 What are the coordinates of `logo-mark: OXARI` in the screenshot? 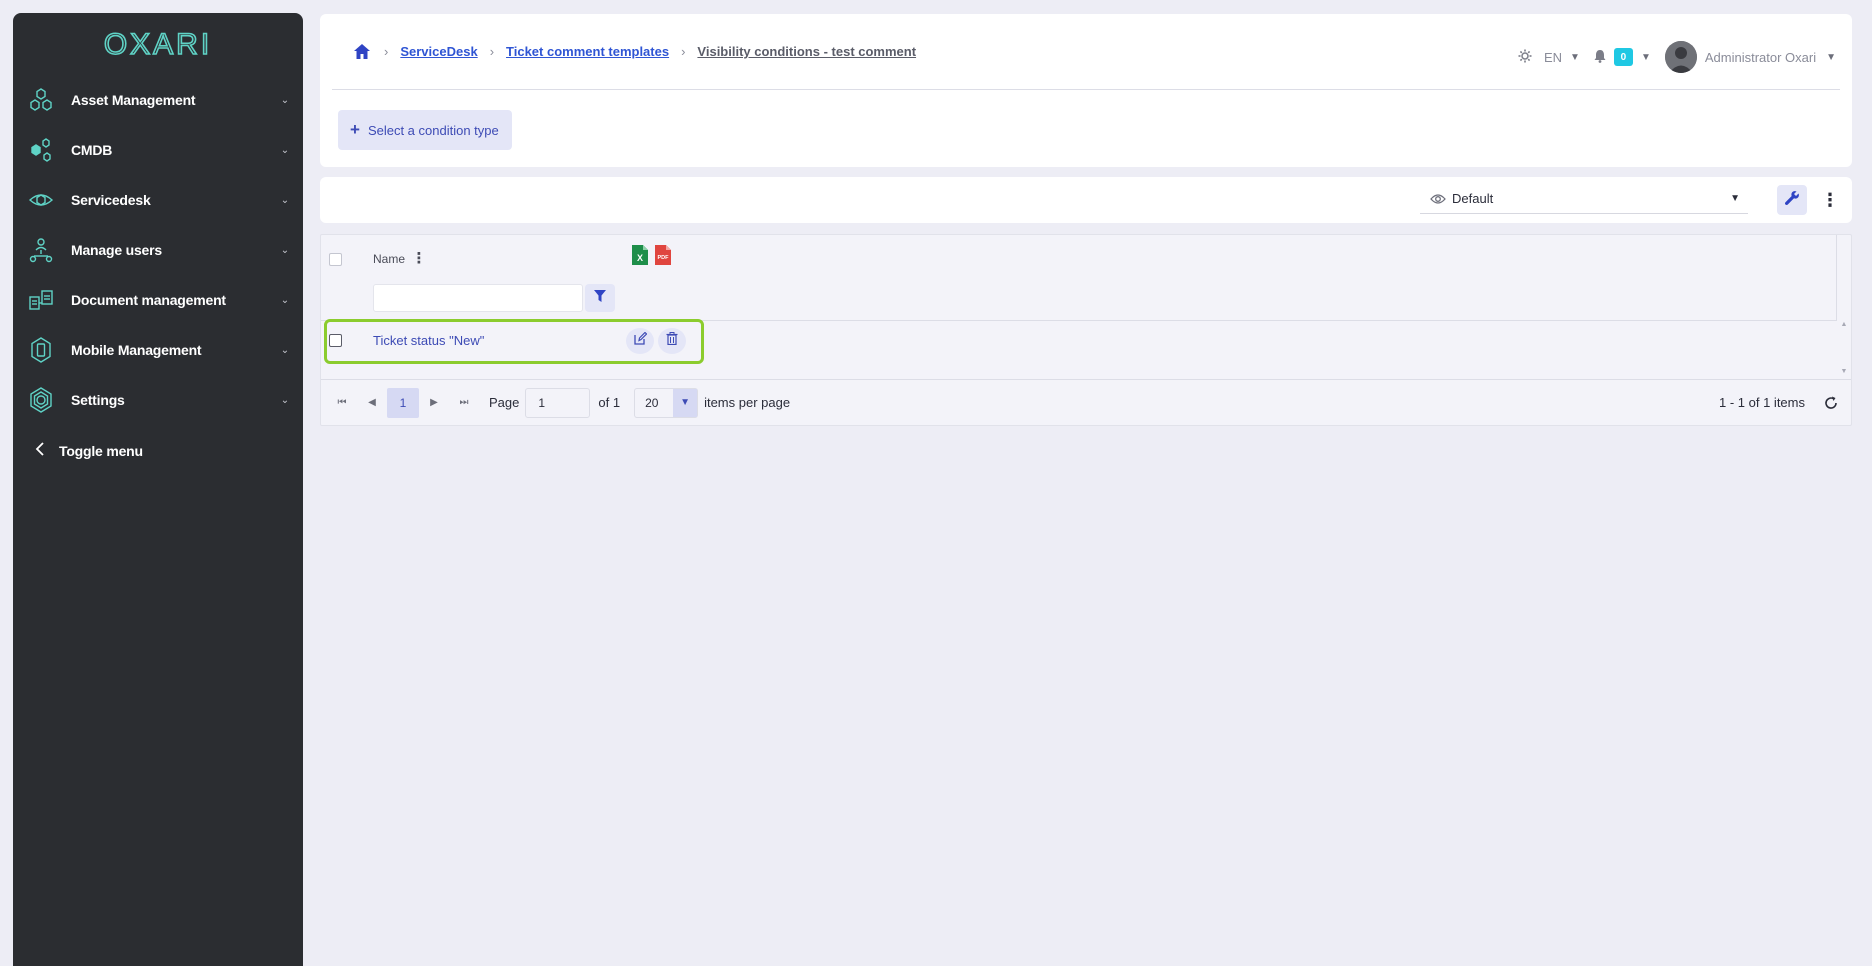 It's located at (157, 44).